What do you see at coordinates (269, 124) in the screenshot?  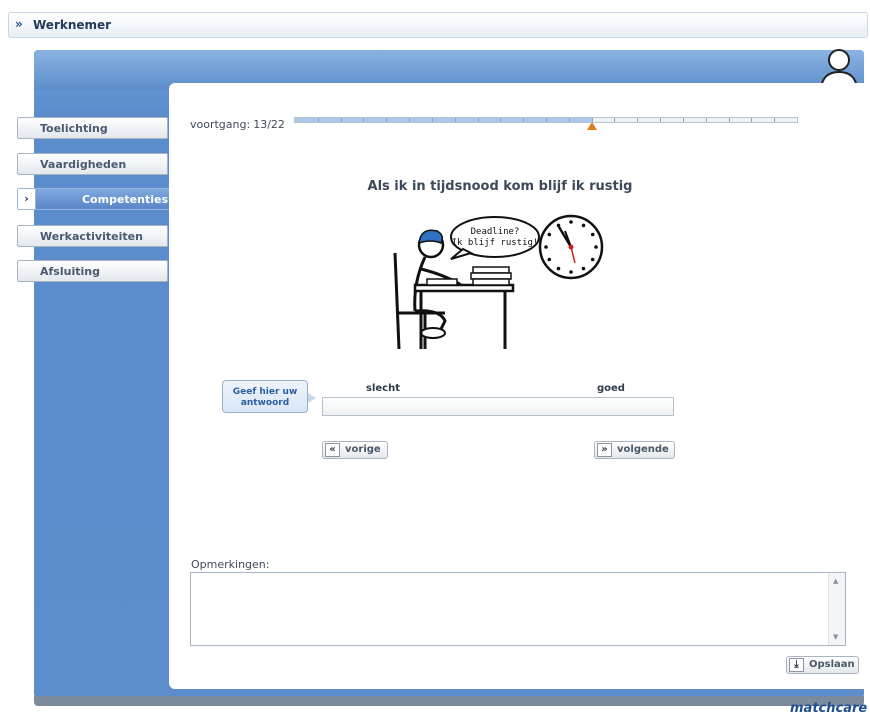 I see `progress-count: 13/22` at bounding box center [269, 124].